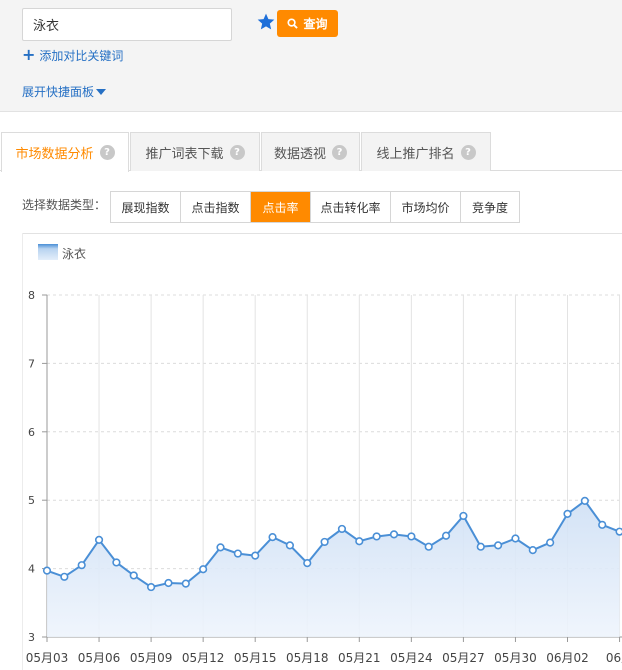 The height and width of the screenshot is (670, 622). I want to click on y-tick-label: 8, so click(31, 295).